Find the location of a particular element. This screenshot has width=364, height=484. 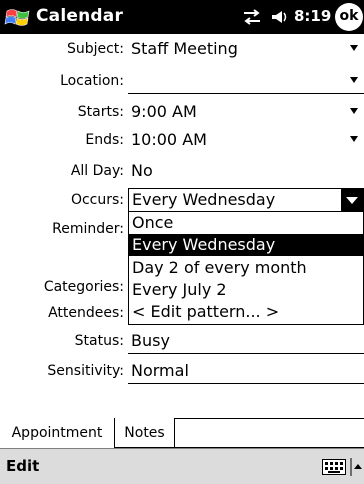

occurs-option-selected: Every Wednesday is located at coordinates (246, 245).